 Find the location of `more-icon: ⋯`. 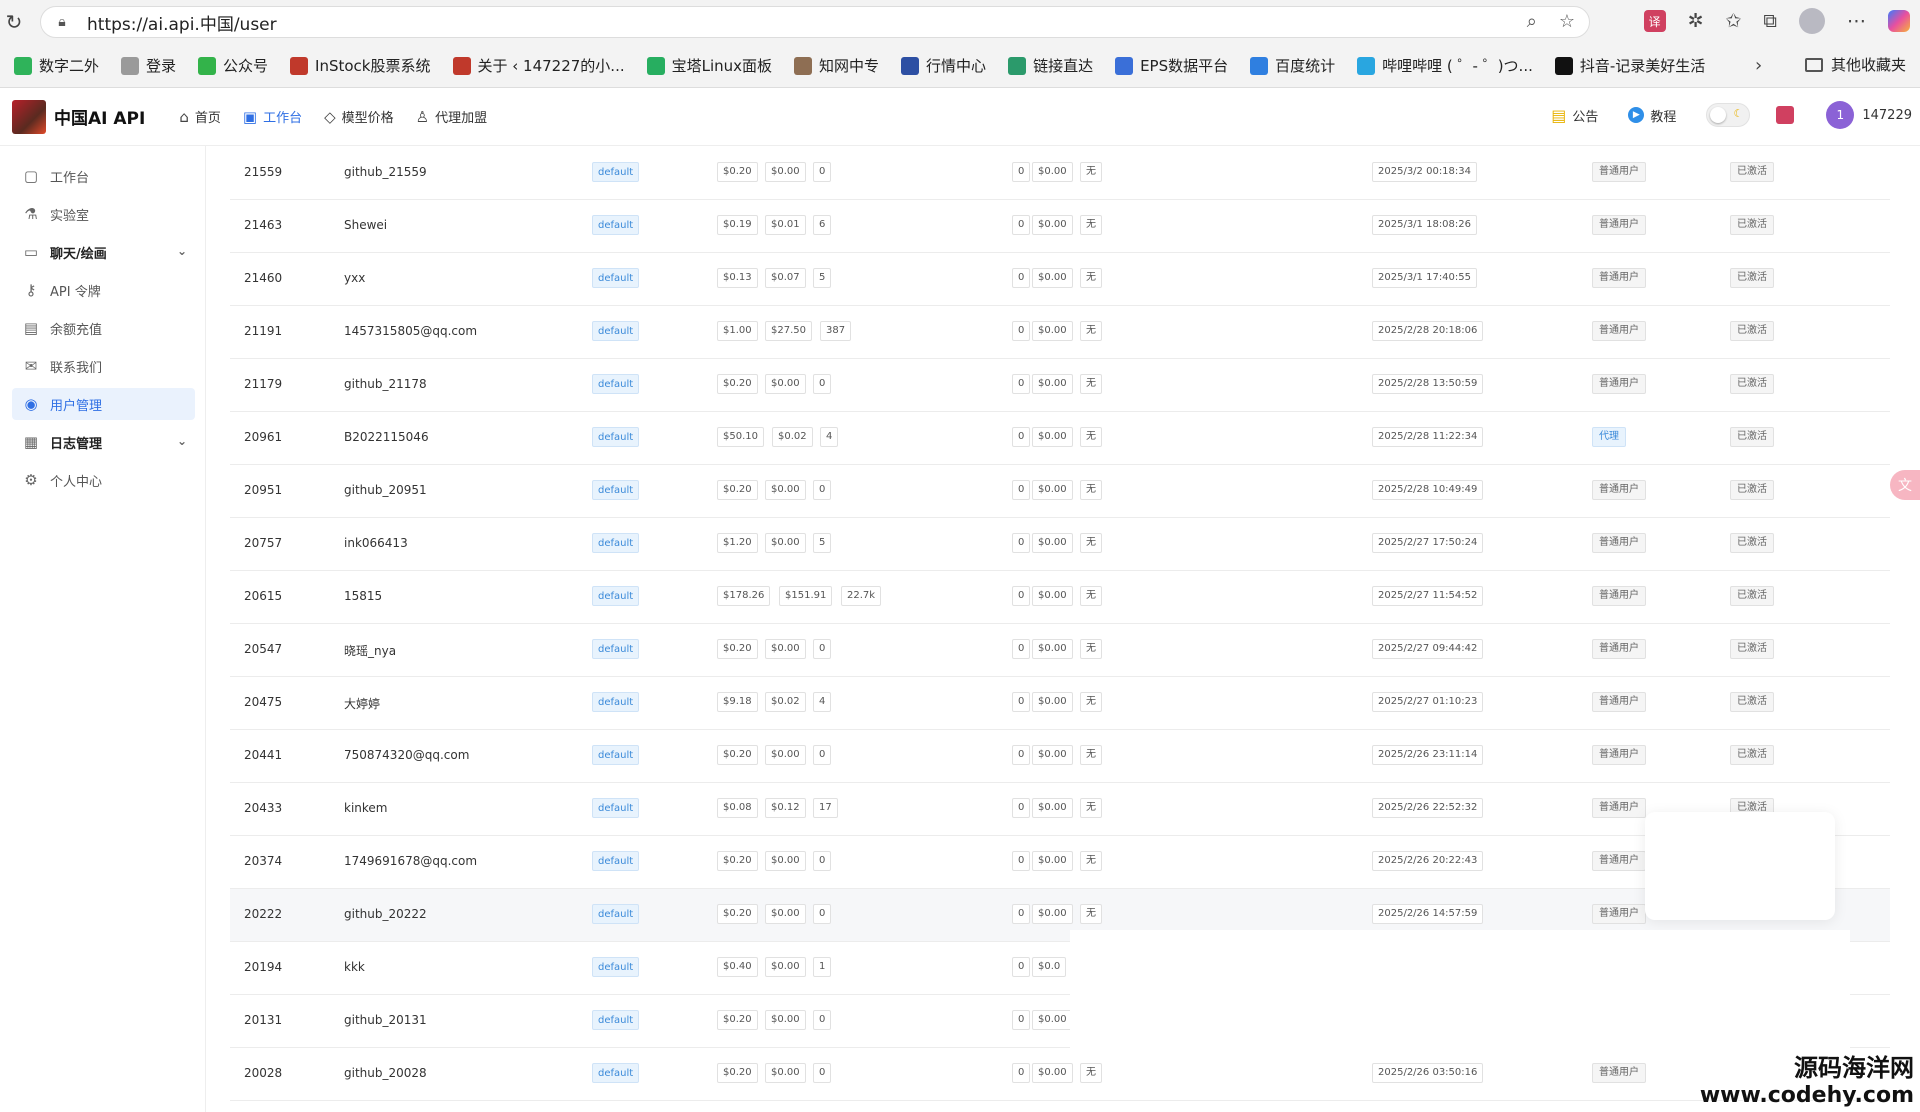

more-icon: ⋯ is located at coordinates (1856, 21).